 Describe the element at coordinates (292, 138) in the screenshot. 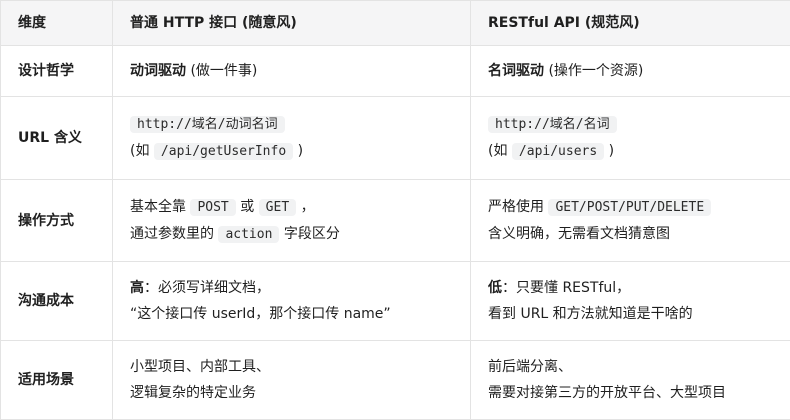

I see `http-cell: http://域名/动词名词 (如 /api/getUserInfo )` at that location.